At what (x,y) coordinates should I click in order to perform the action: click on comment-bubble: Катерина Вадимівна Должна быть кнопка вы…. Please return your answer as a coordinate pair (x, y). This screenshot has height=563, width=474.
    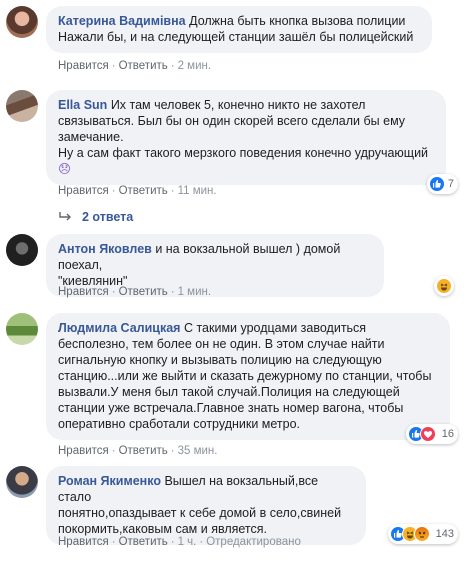
    Looking at the image, I should click on (239, 29).